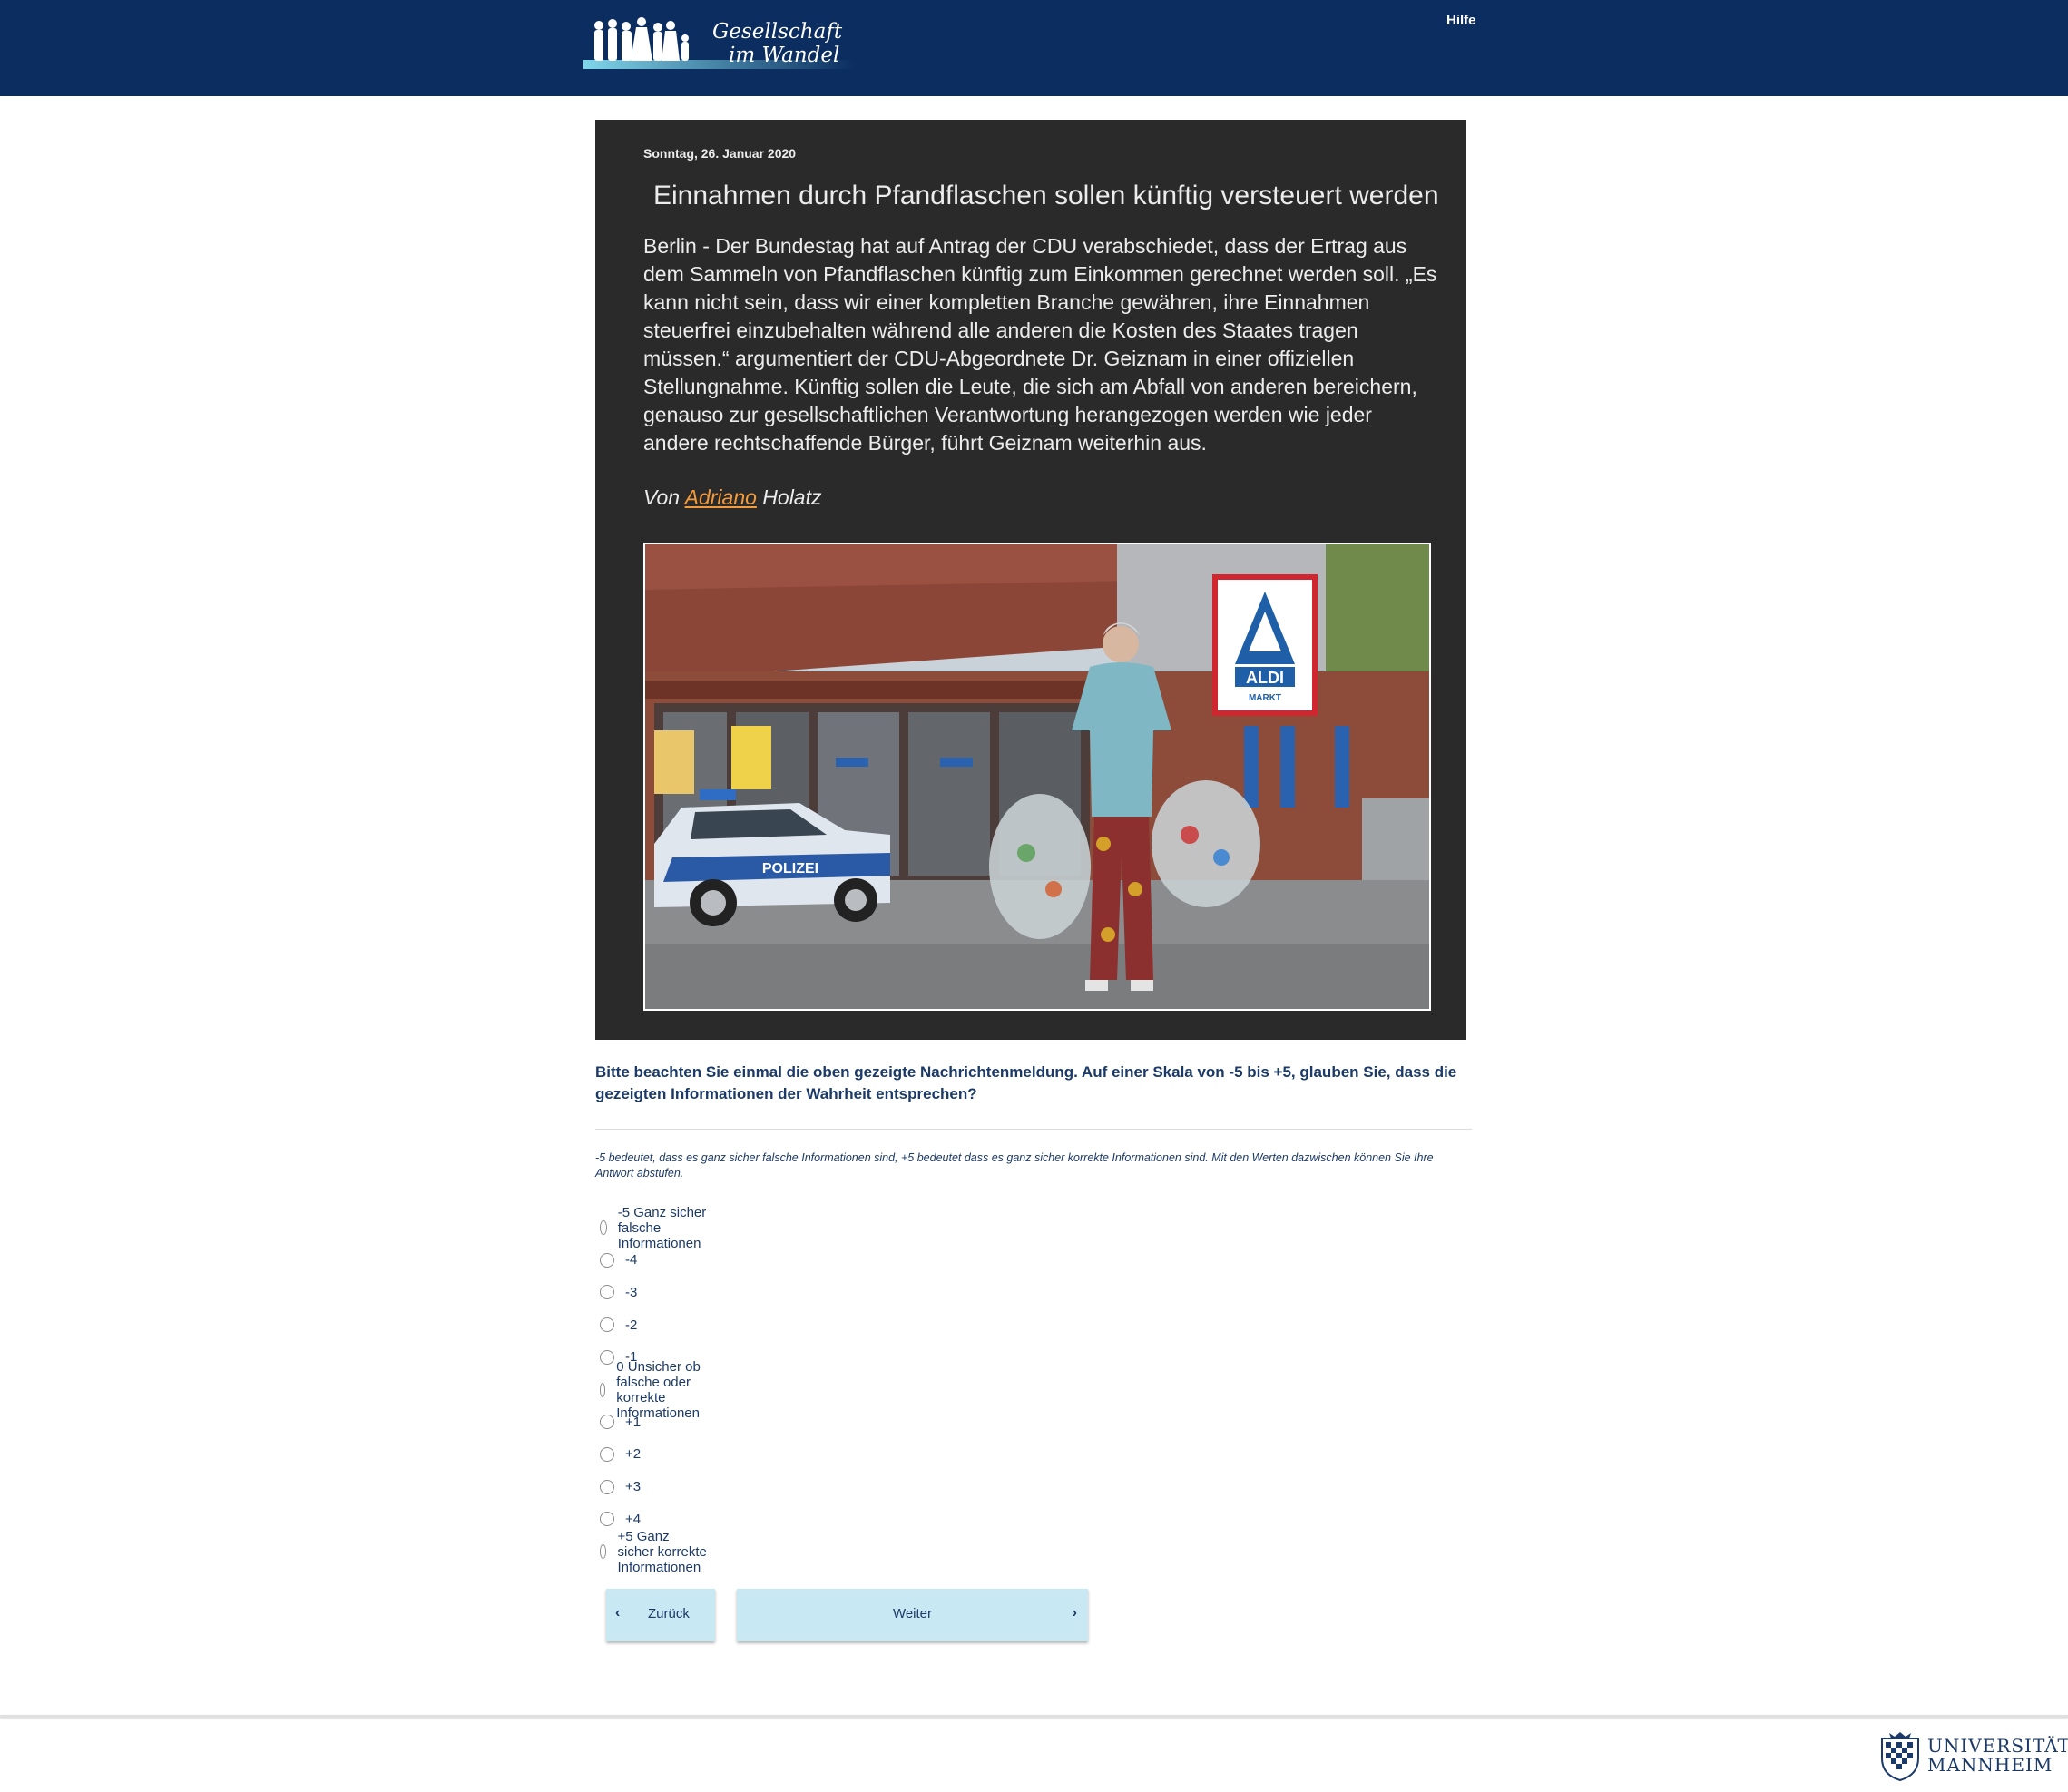  What do you see at coordinates (1034, 48) in the screenshot?
I see `top-header: Gesellschaft im Wandel Hilfe` at bounding box center [1034, 48].